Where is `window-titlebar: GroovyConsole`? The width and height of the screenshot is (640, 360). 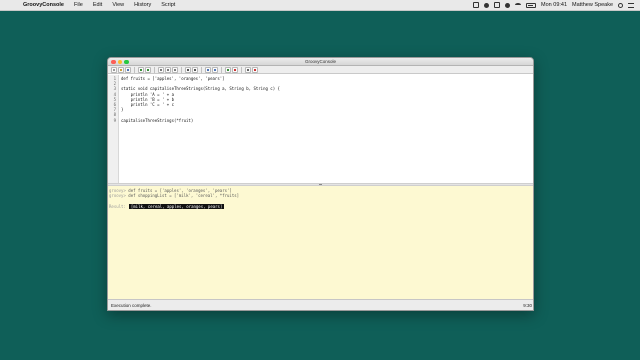
window-titlebar: GroovyConsole is located at coordinates (320, 62).